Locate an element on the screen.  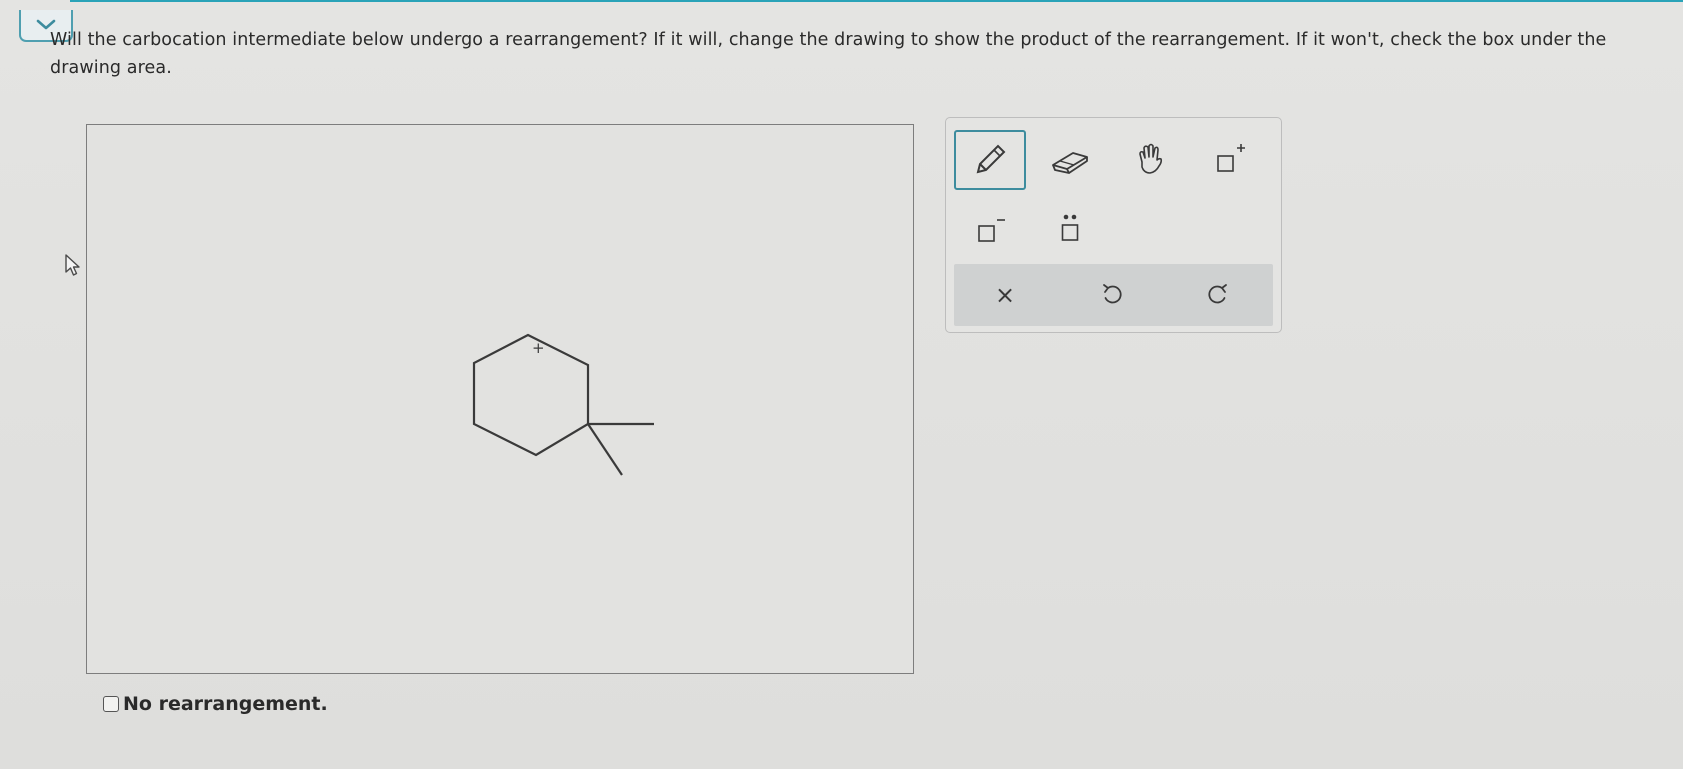
no-rearrangement-label: No rearrangement. is located at coordinates (225, 704).